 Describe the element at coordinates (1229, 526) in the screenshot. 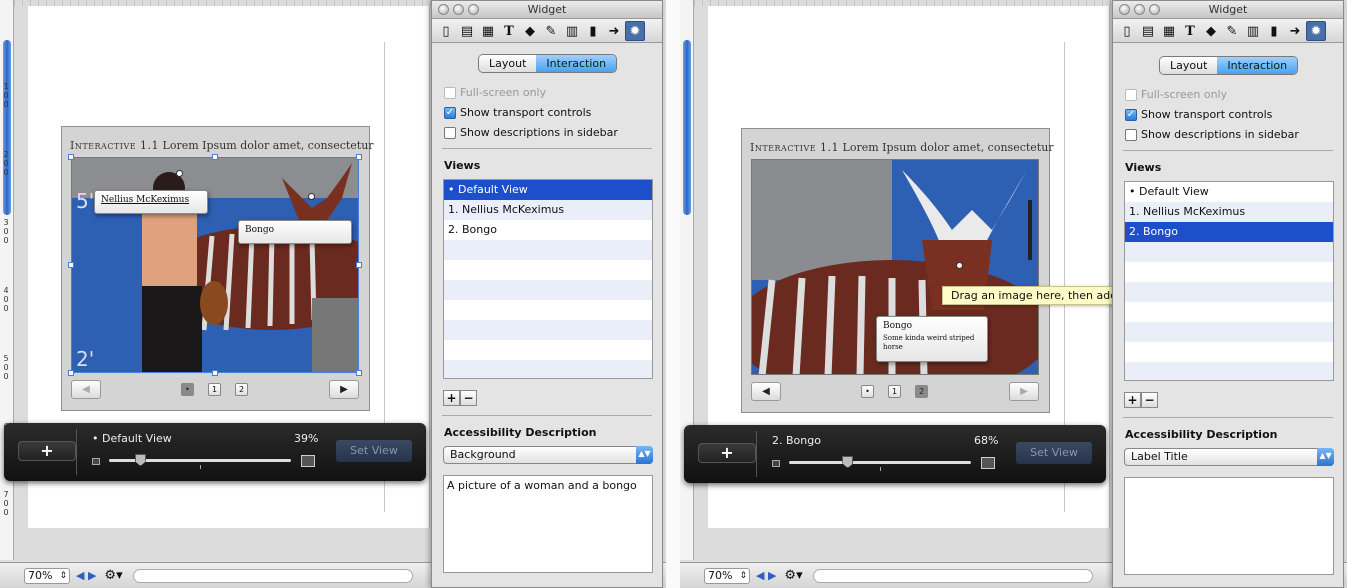

I see `accessibility-textarea` at that location.